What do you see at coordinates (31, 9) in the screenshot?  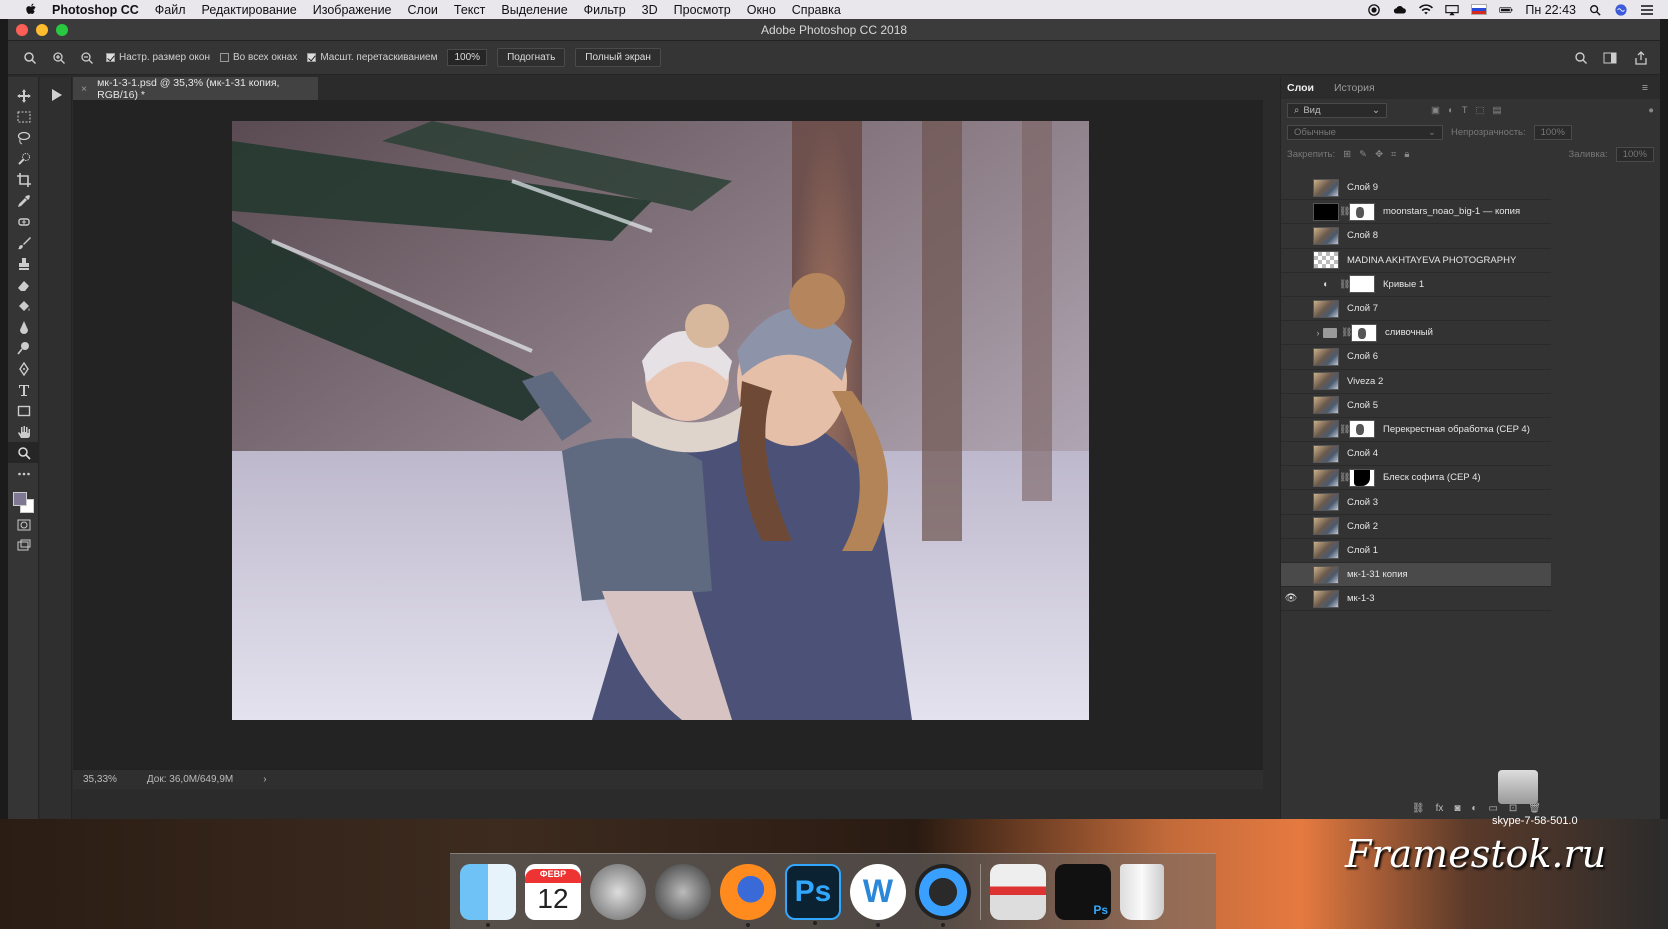 I see `apple-menu-icon` at bounding box center [31, 9].